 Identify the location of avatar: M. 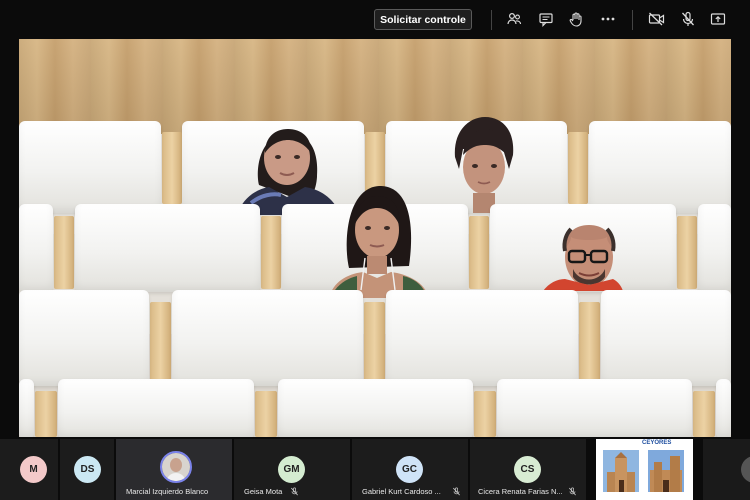
(33, 469).